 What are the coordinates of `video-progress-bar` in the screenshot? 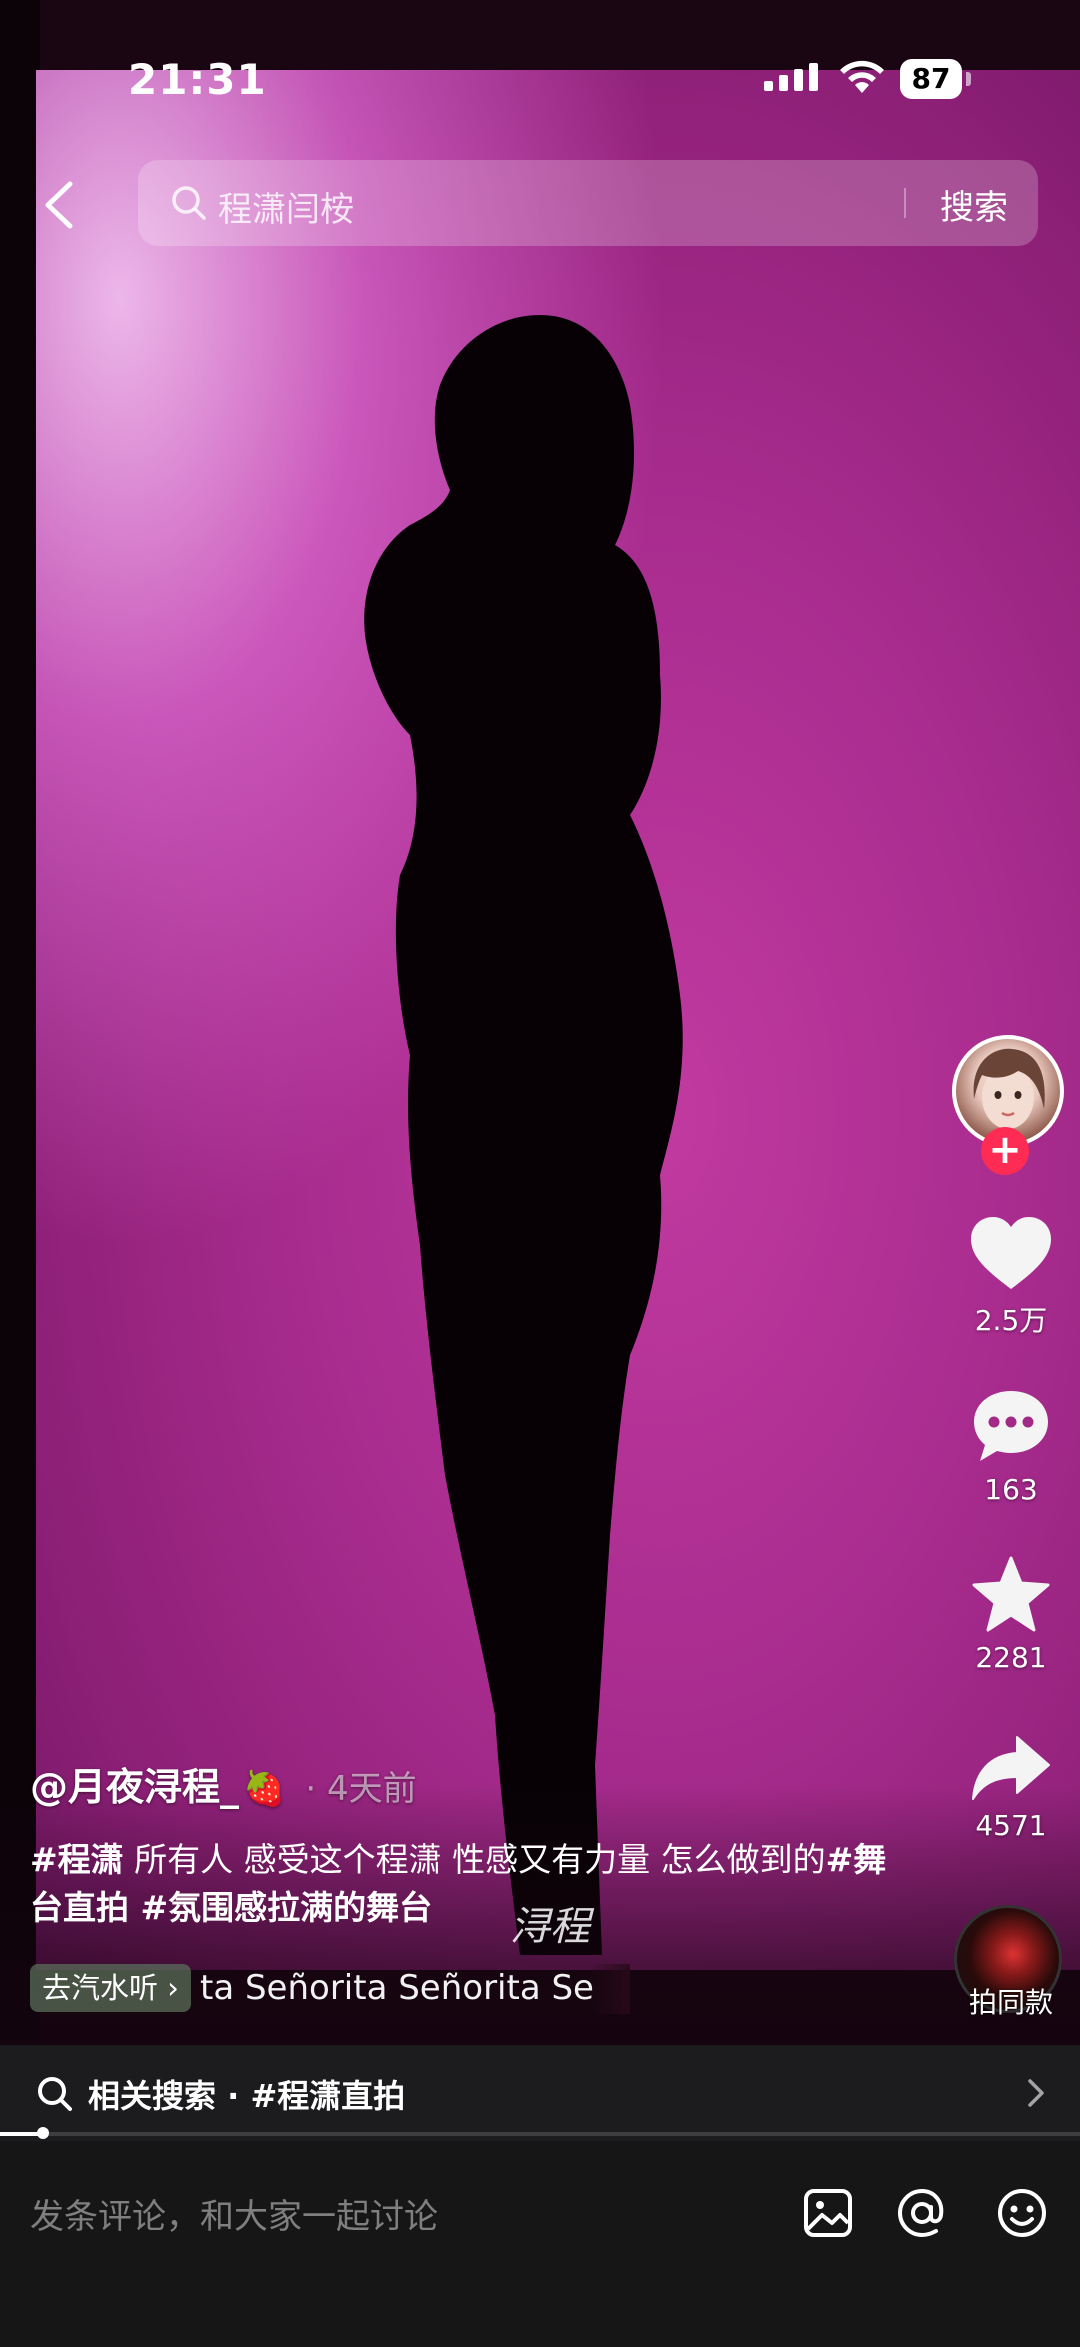 It's located at (540, 2133).